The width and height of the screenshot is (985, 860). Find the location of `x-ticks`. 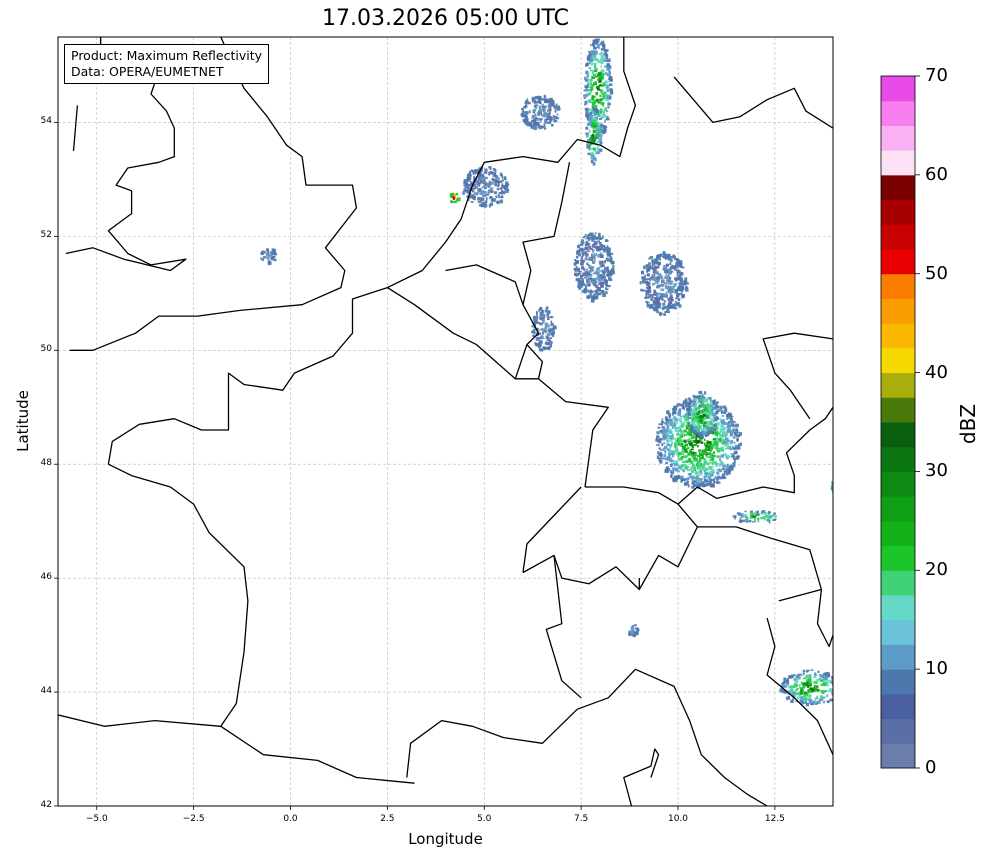

x-ticks is located at coordinates (436, 808).